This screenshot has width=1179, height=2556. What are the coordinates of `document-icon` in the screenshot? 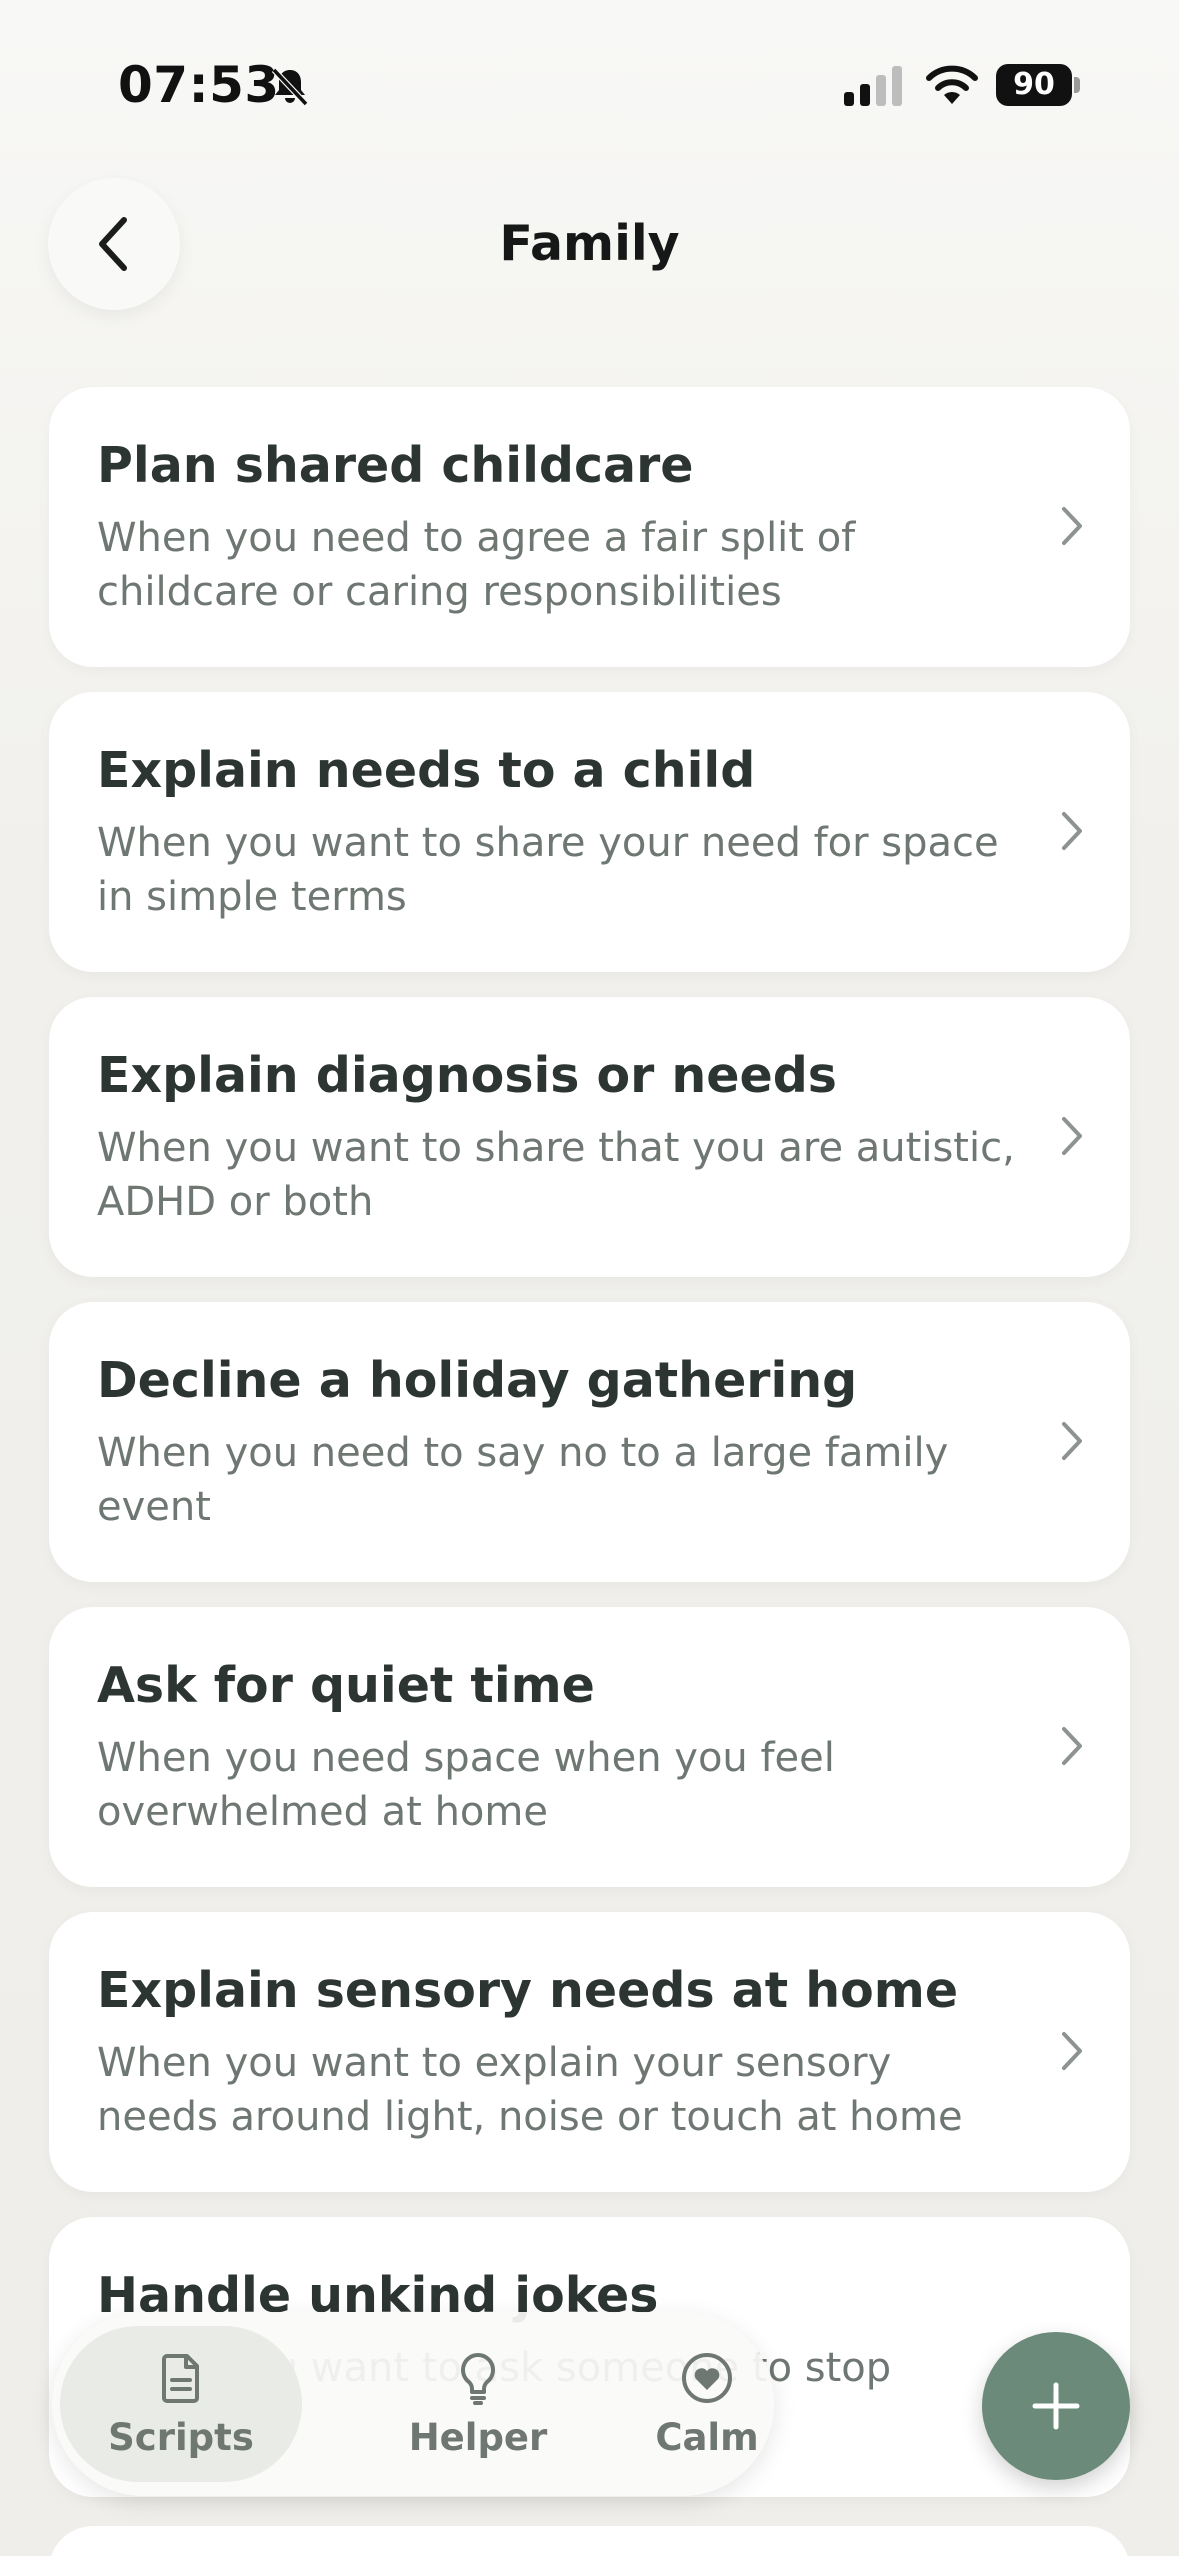 It's located at (180, 2378).